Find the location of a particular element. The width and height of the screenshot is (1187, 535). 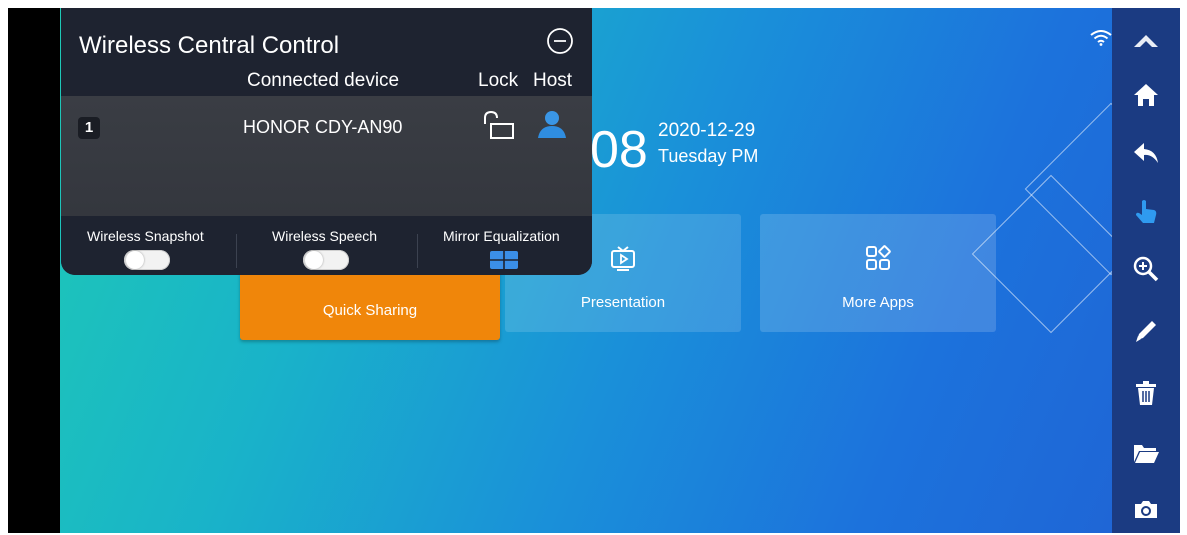

clock-time: 08 is located at coordinates (619, 150).